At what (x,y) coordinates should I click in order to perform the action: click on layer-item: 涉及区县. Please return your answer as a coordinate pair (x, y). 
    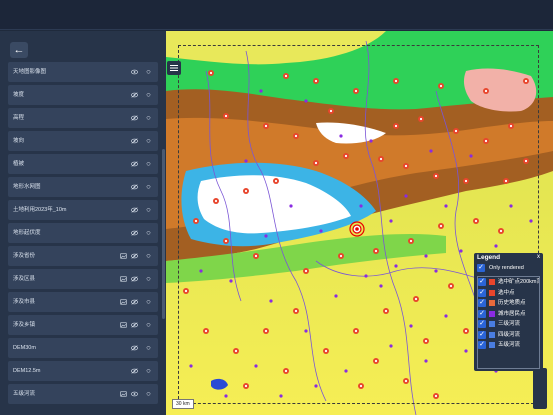
    Looking at the image, I should click on (83, 279).